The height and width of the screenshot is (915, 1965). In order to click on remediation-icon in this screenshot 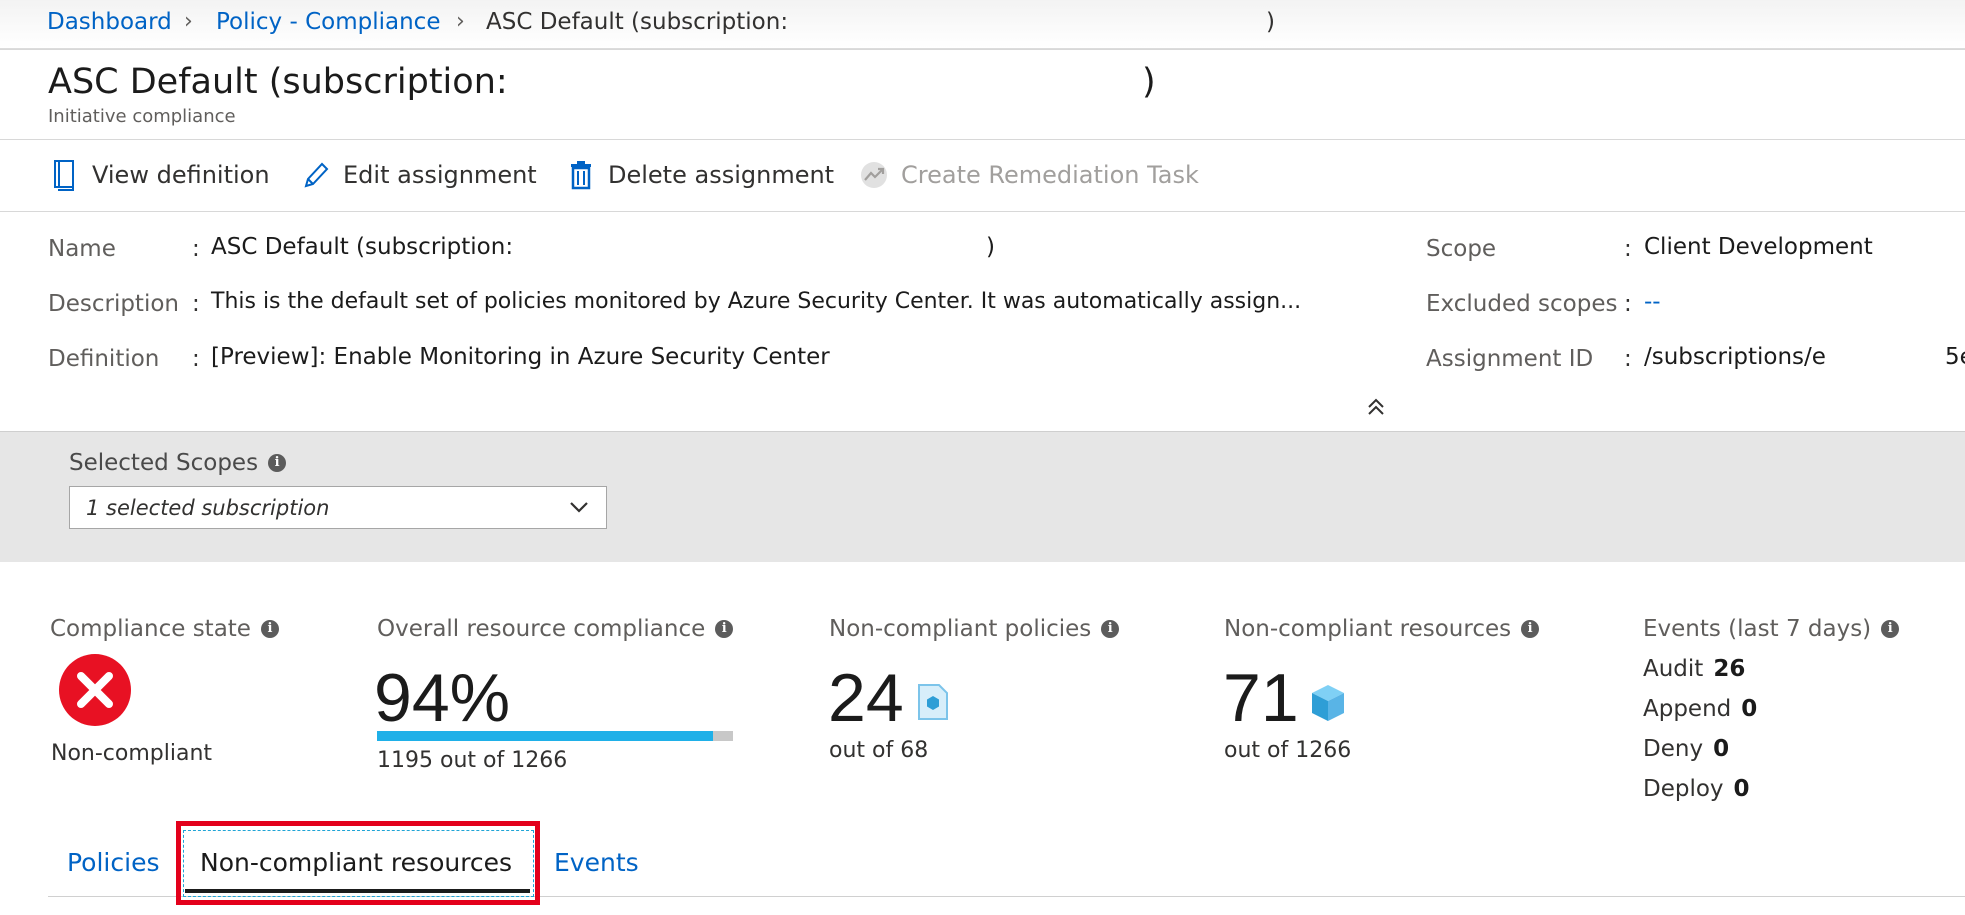, I will do `click(874, 175)`.